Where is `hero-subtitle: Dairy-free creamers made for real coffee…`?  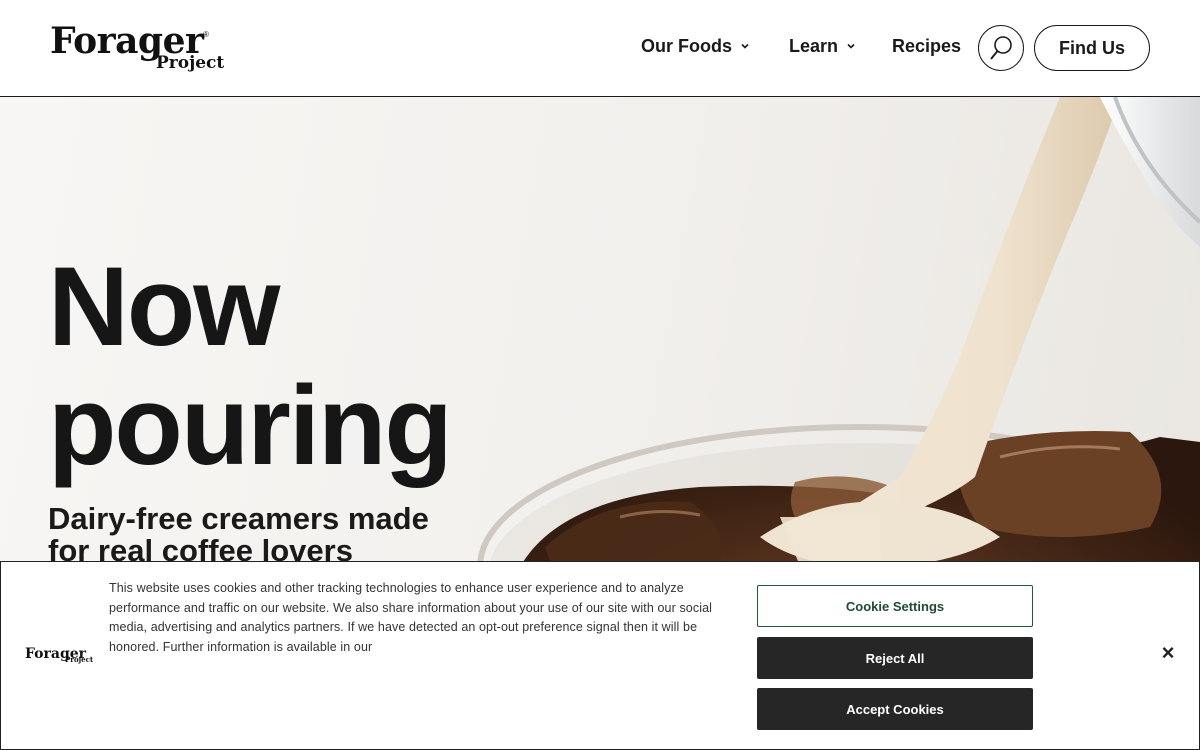
hero-subtitle: Dairy-free creamers made for real coffee… is located at coordinates (238, 534).